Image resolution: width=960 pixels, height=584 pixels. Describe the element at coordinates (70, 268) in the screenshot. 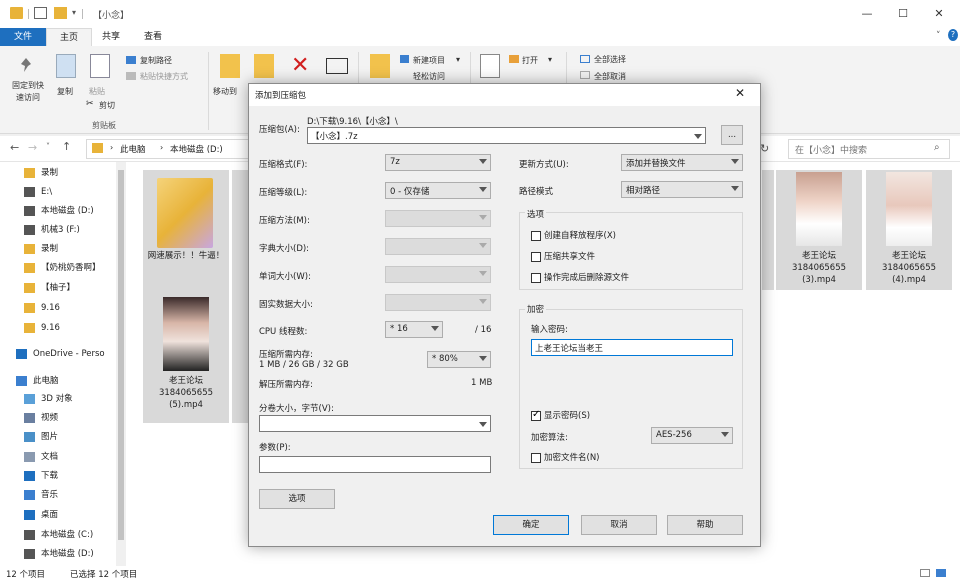

I see `sidebar-item: 【奶桃奶香啊】` at that location.